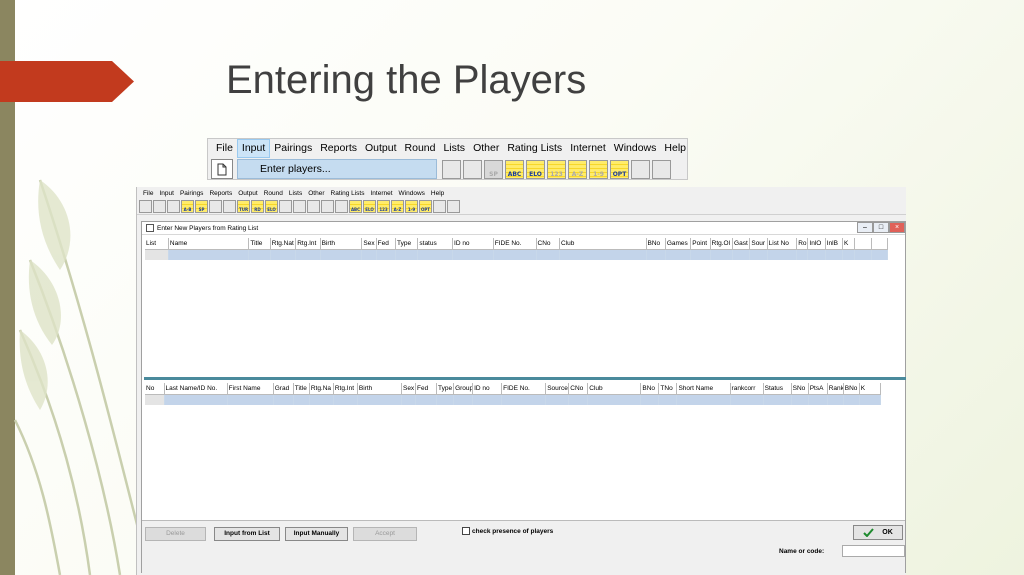  What do you see at coordinates (486, 148) in the screenshot?
I see `snippet-menu-other: Other` at bounding box center [486, 148].